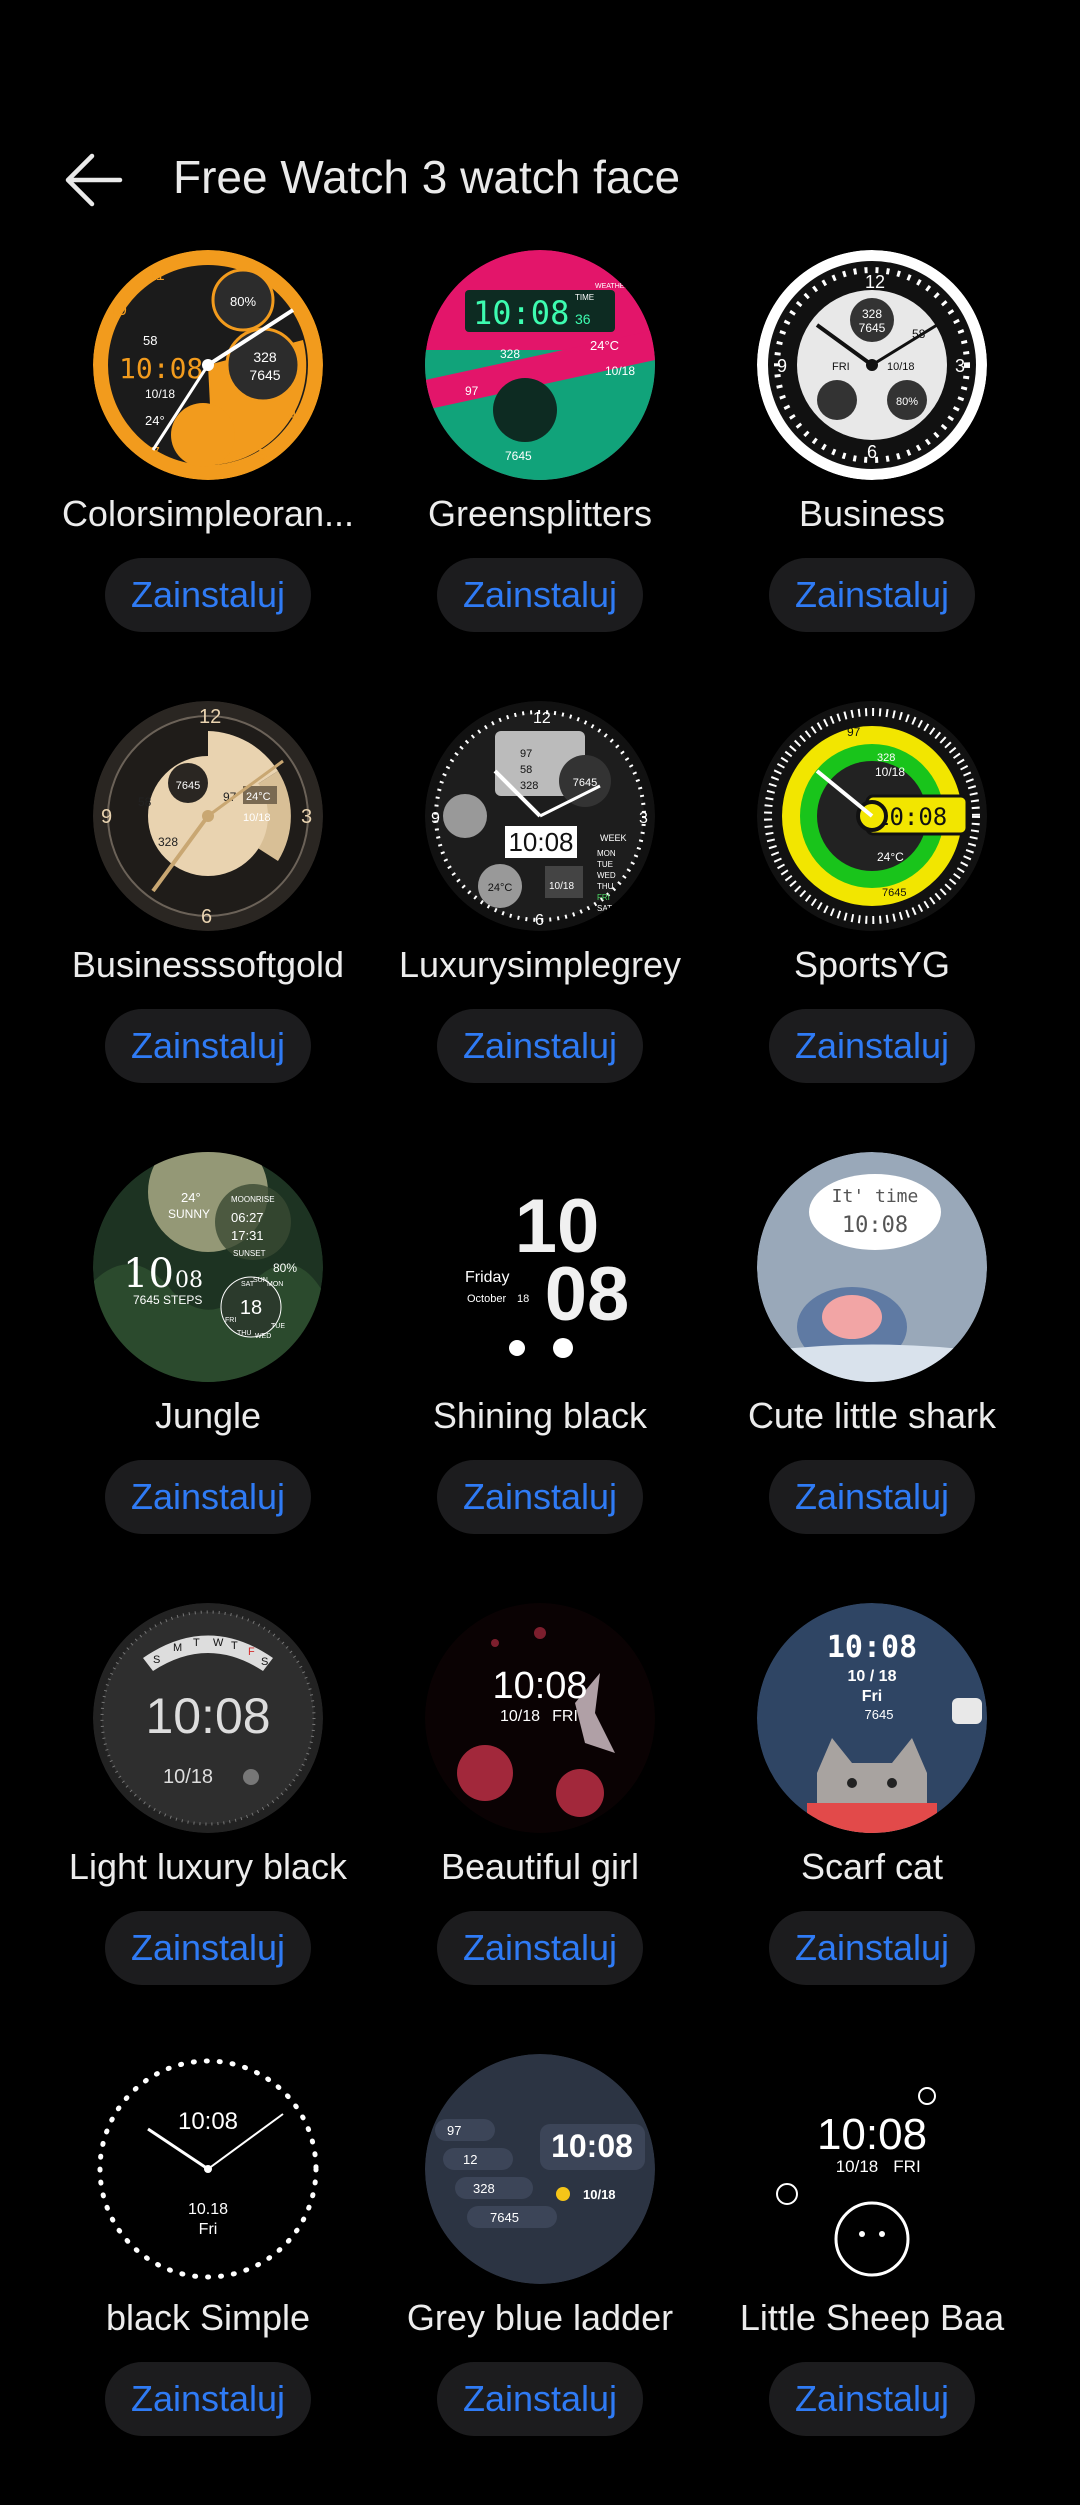  I want to click on gold-analog-watch-face-icon: 7645 58 97 24°C 10/18 328 12 6 3 9, so click(208, 816).